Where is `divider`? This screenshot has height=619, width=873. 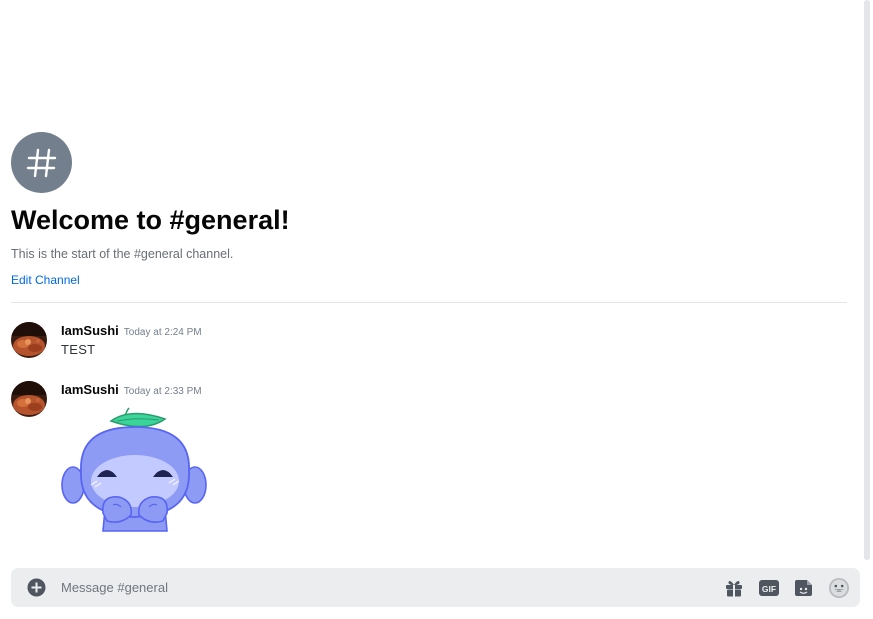 divider is located at coordinates (429, 302).